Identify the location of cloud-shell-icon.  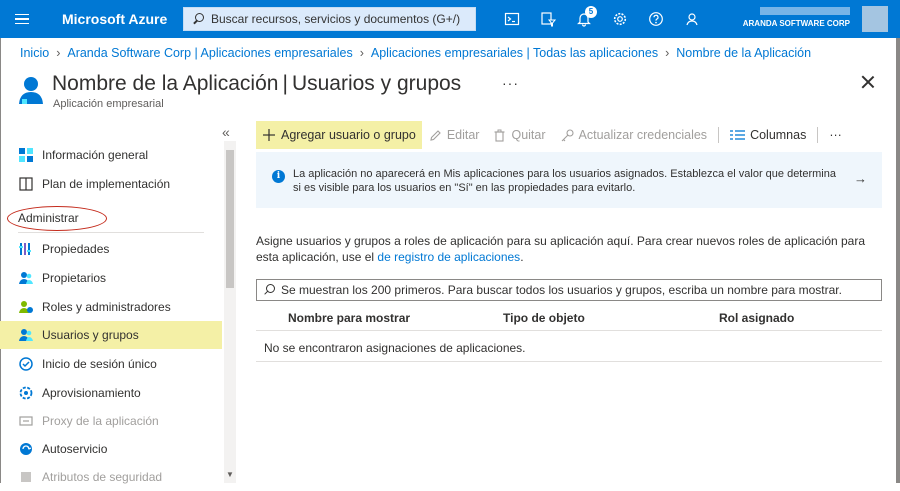
(512, 19).